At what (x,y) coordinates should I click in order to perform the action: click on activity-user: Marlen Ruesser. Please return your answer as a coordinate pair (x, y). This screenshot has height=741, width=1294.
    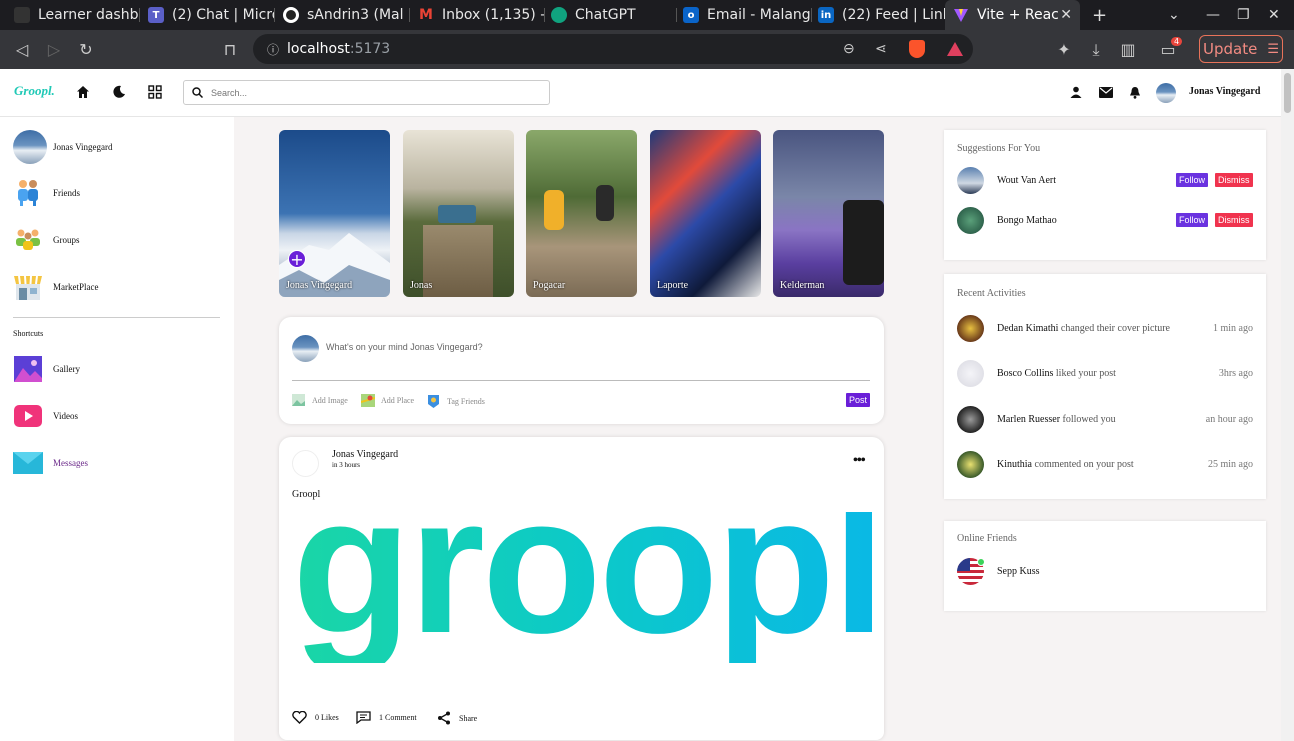
    Looking at the image, I should click on (1029, 419).